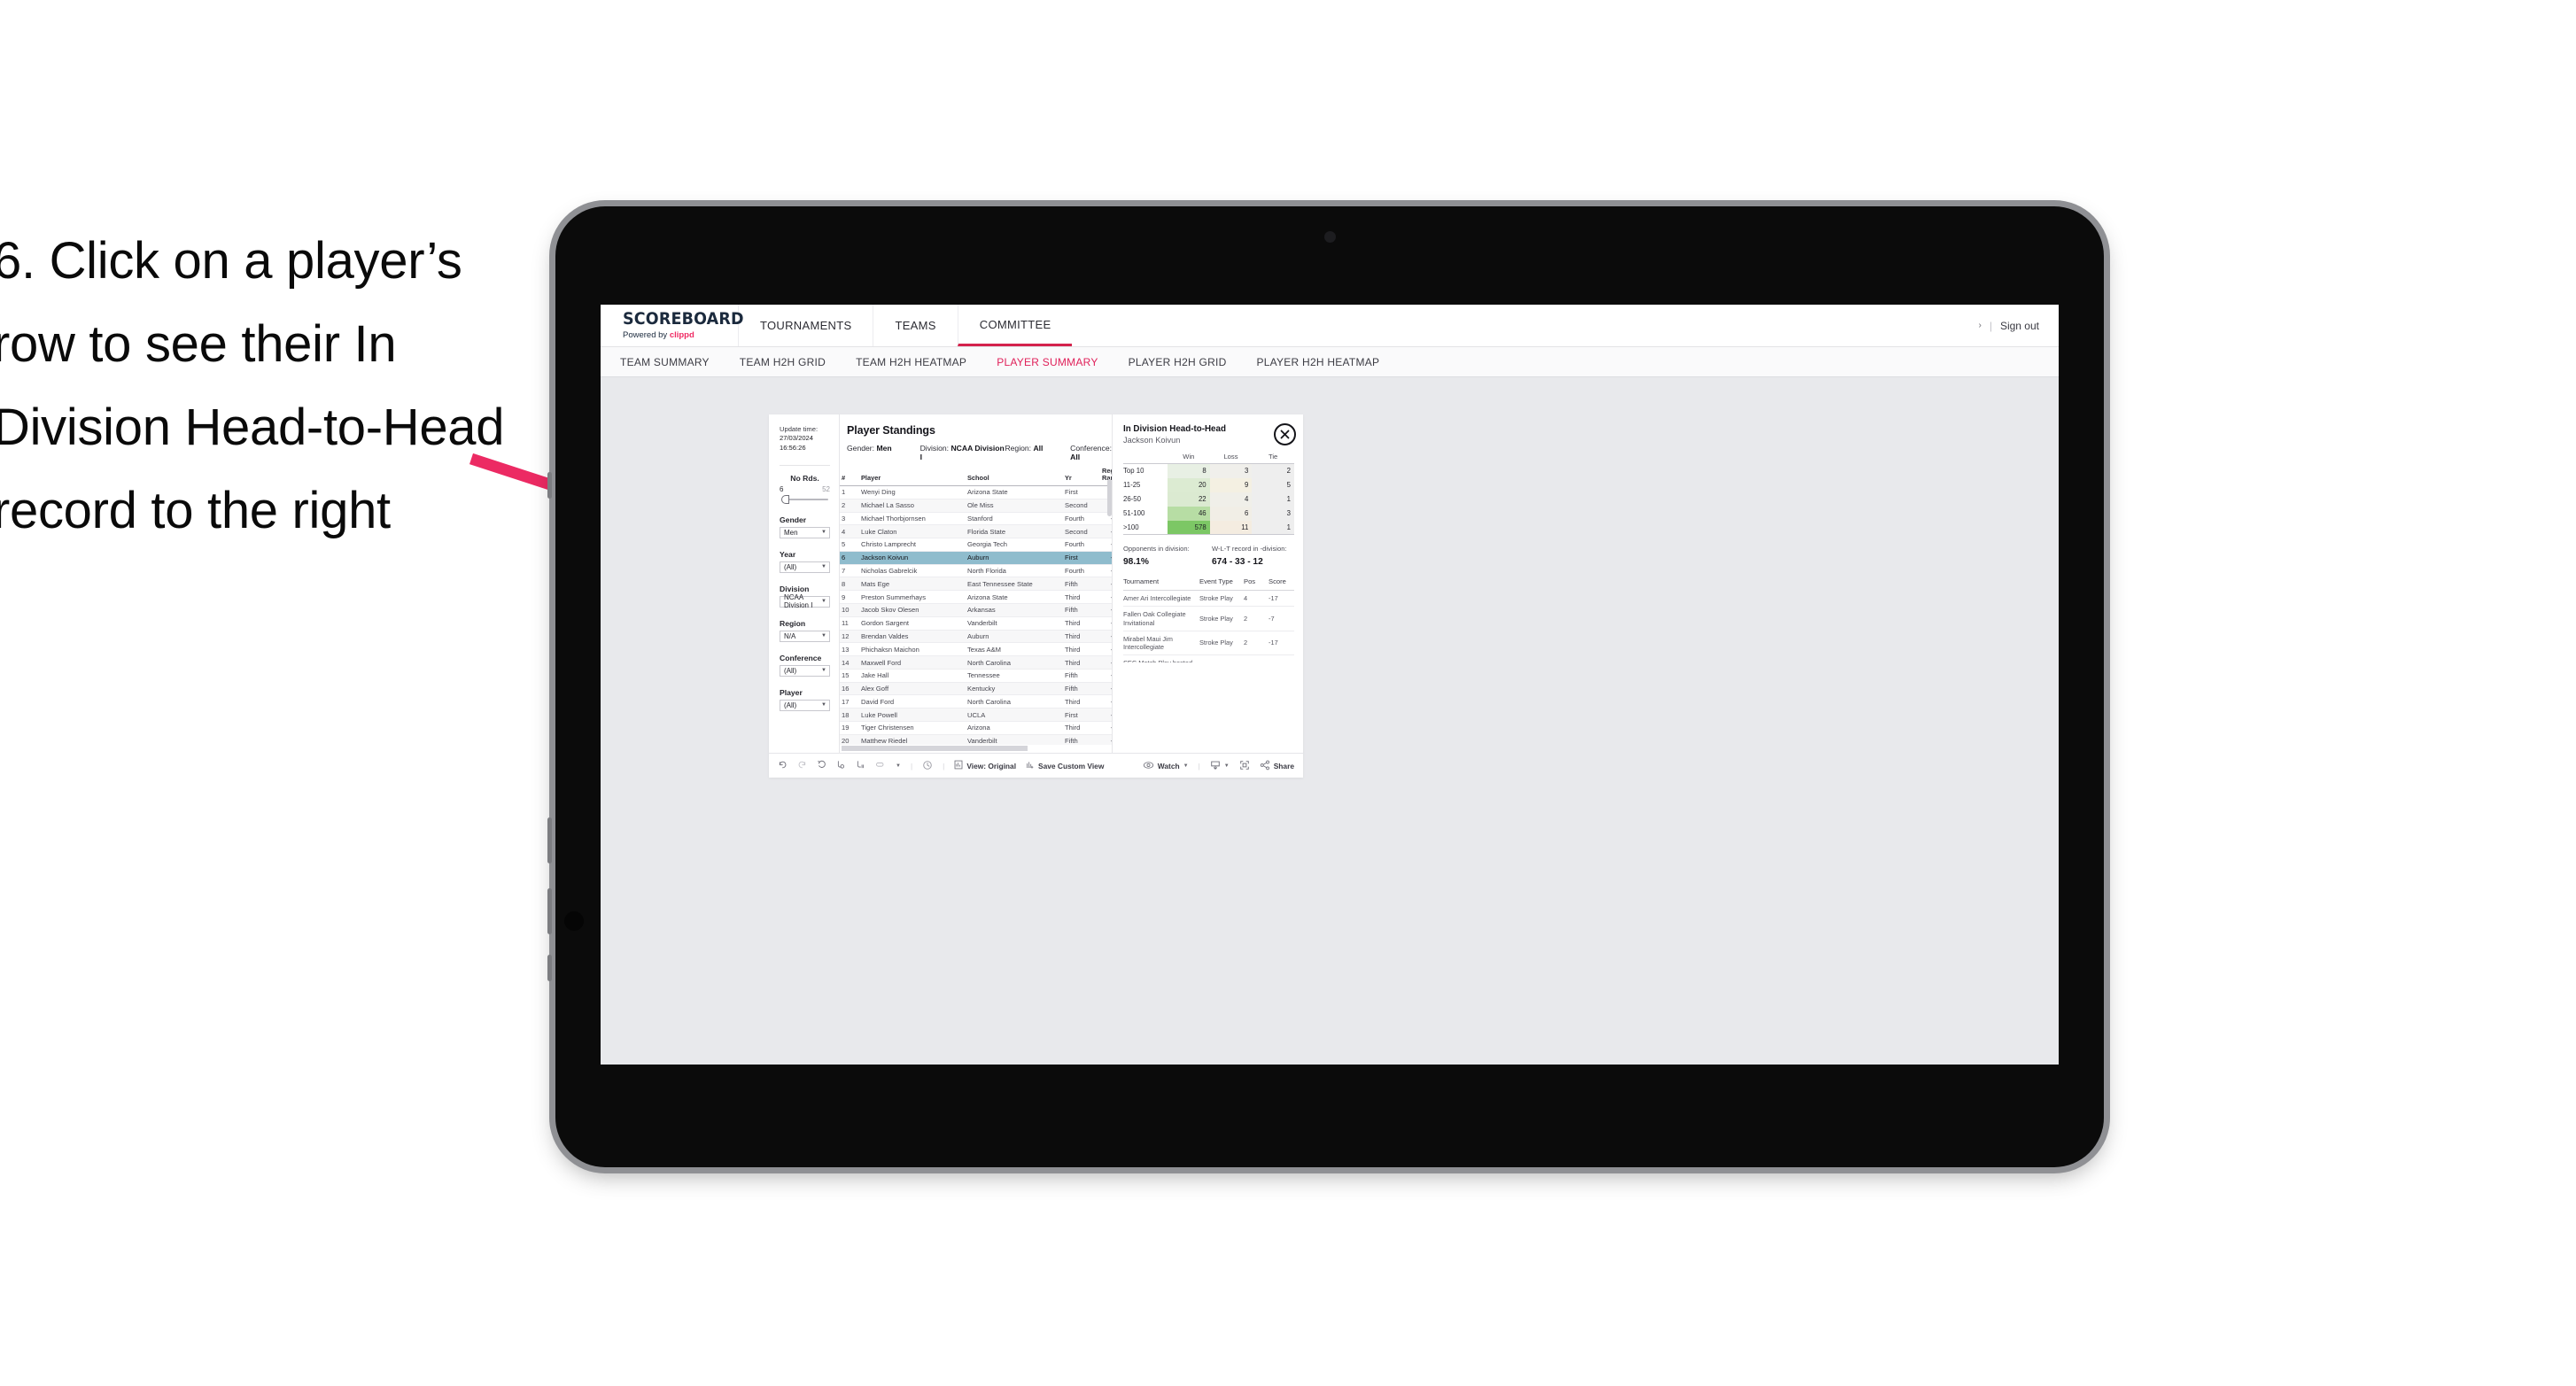 This screenshot has width=2576, height=1386. Describe the element at coordinates (1106, 584) in the screenshot. I see `cell-reg: -` at that location.